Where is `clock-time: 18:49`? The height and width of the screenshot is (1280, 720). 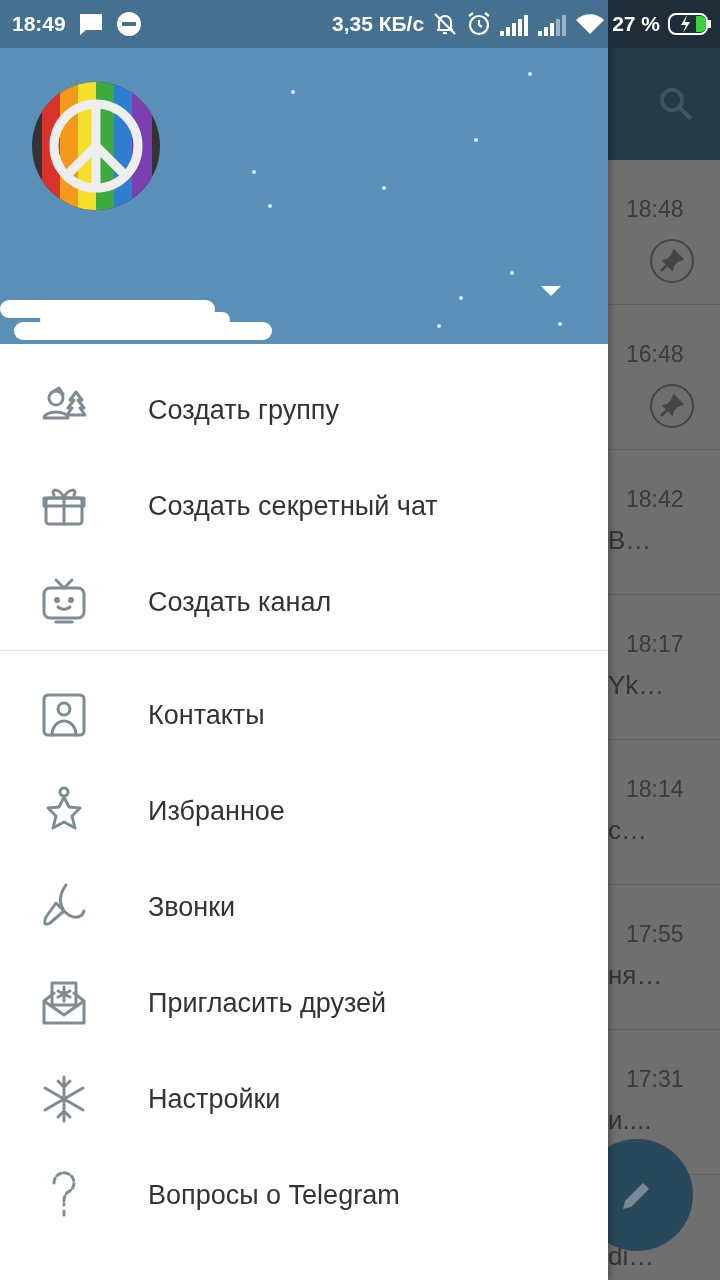
clock-time: 18:49 is located at coordinates (39, 24).